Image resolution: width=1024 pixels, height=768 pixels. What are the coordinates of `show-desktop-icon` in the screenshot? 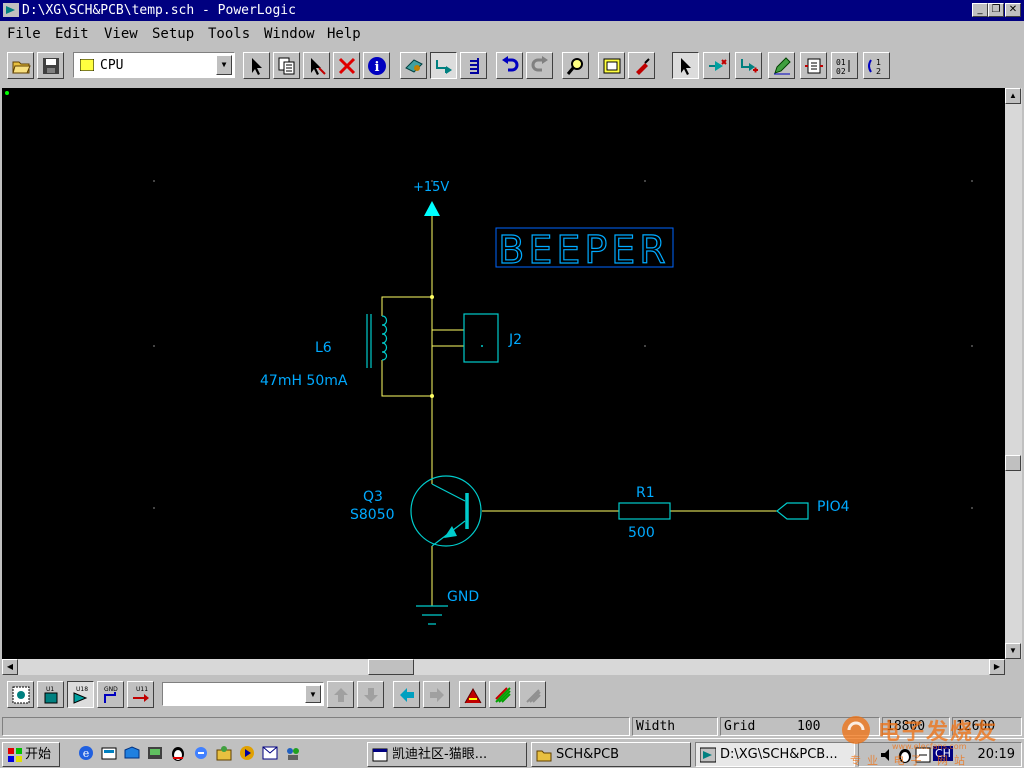 It's located at (109, 753).